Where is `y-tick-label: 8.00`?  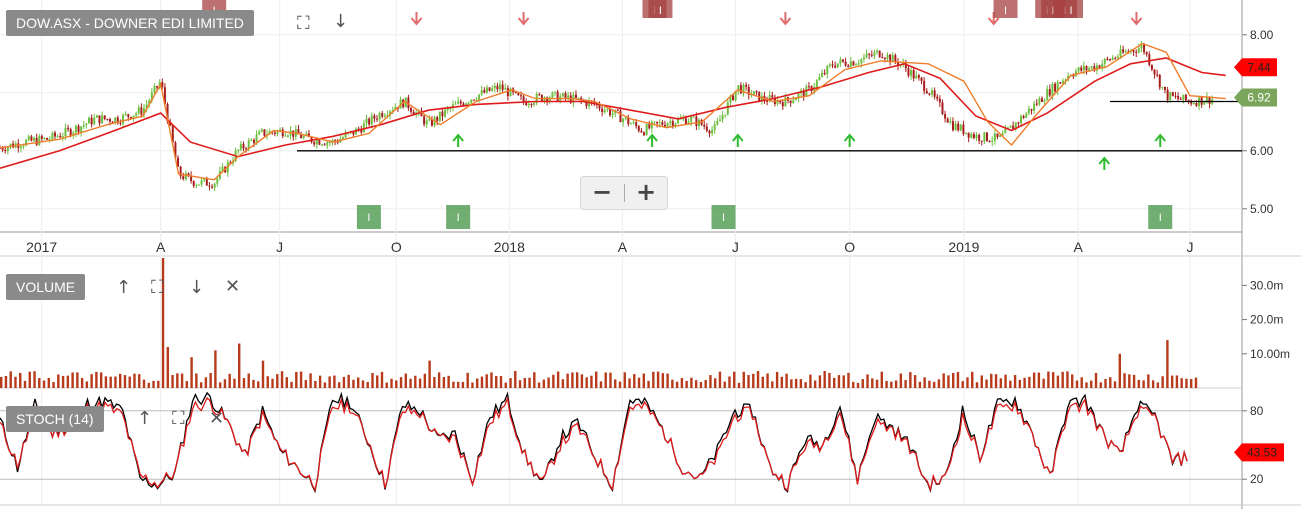 y-tick-label: 8.00 is located at coordinates (1262, 35).